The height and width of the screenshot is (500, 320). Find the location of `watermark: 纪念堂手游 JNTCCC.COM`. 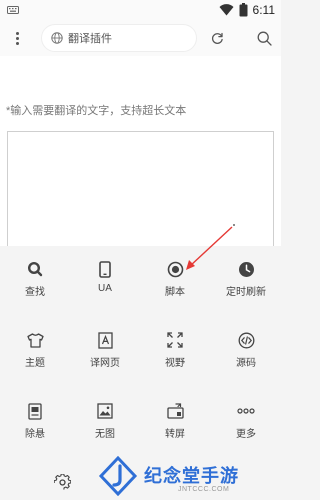

watermark: 纪念堂手游 JNTCCC.COM is located at coordinates (189, 478).